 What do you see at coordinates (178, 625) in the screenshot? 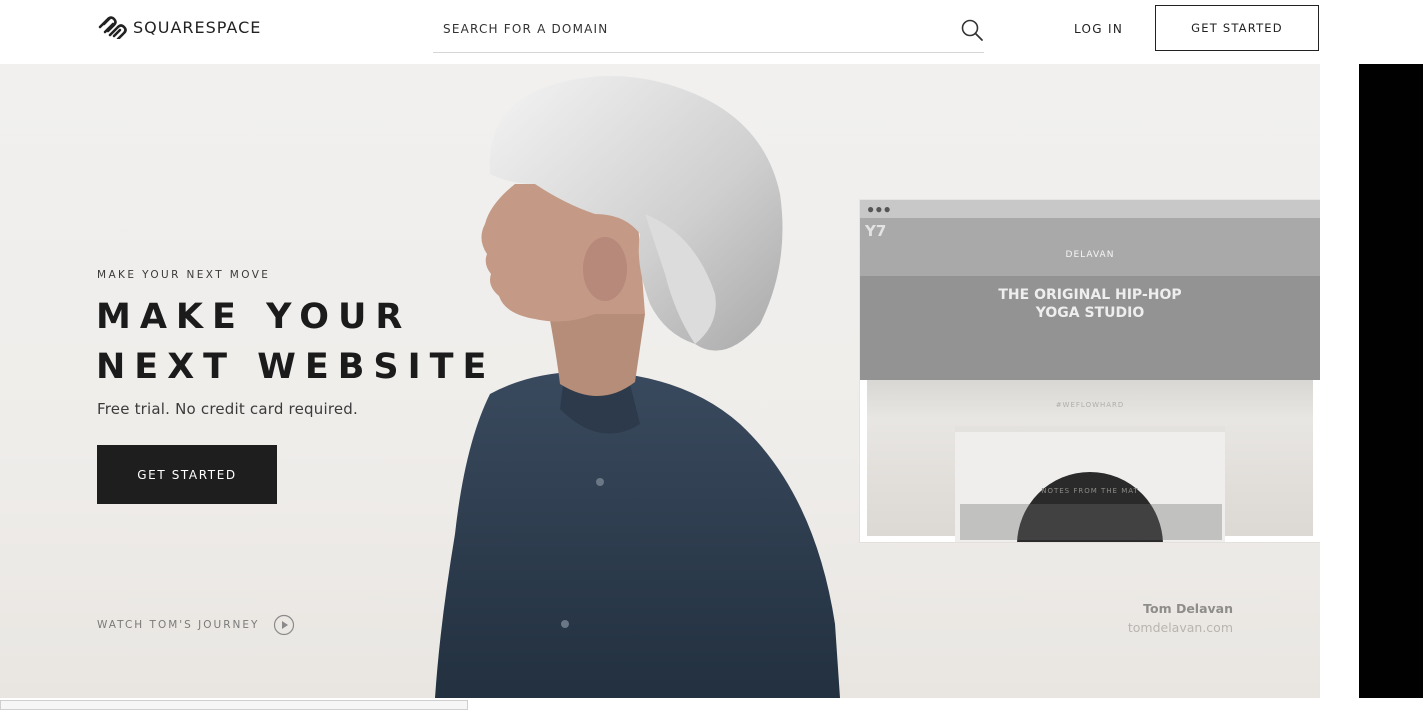
I see `watch-journey-label: WATCH TOM'S JOURNEY` at bounding box center [178, 625].